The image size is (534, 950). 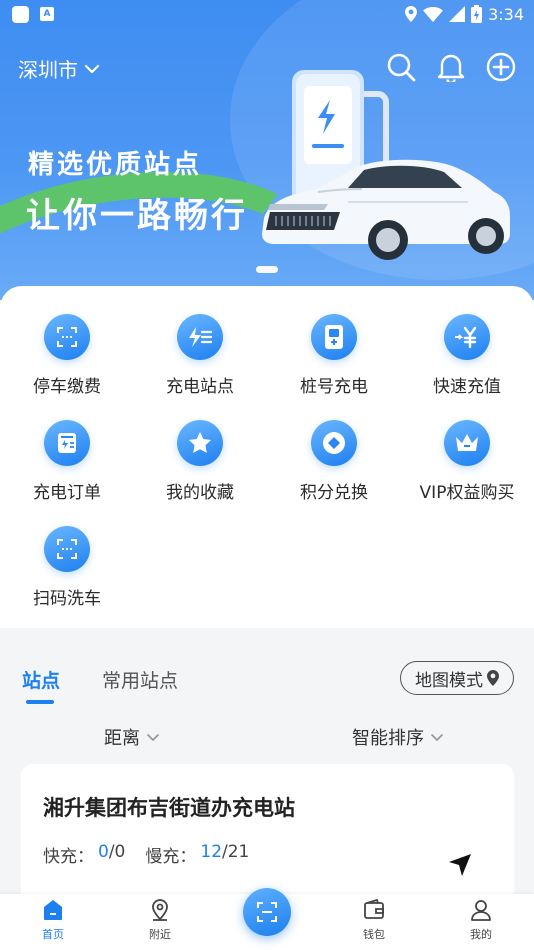 I want to click on feature-label: 积分兑换, so click(x=334, y=493).